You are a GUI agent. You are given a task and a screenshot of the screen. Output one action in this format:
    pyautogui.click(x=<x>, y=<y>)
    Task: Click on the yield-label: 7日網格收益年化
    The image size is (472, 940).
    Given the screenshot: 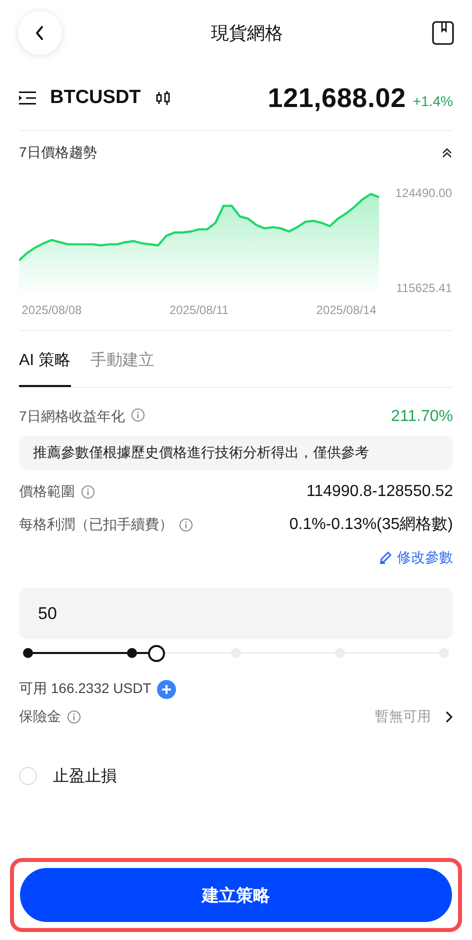 What is the action you would take?
    pyautogui.click(x=72, y=417)
    